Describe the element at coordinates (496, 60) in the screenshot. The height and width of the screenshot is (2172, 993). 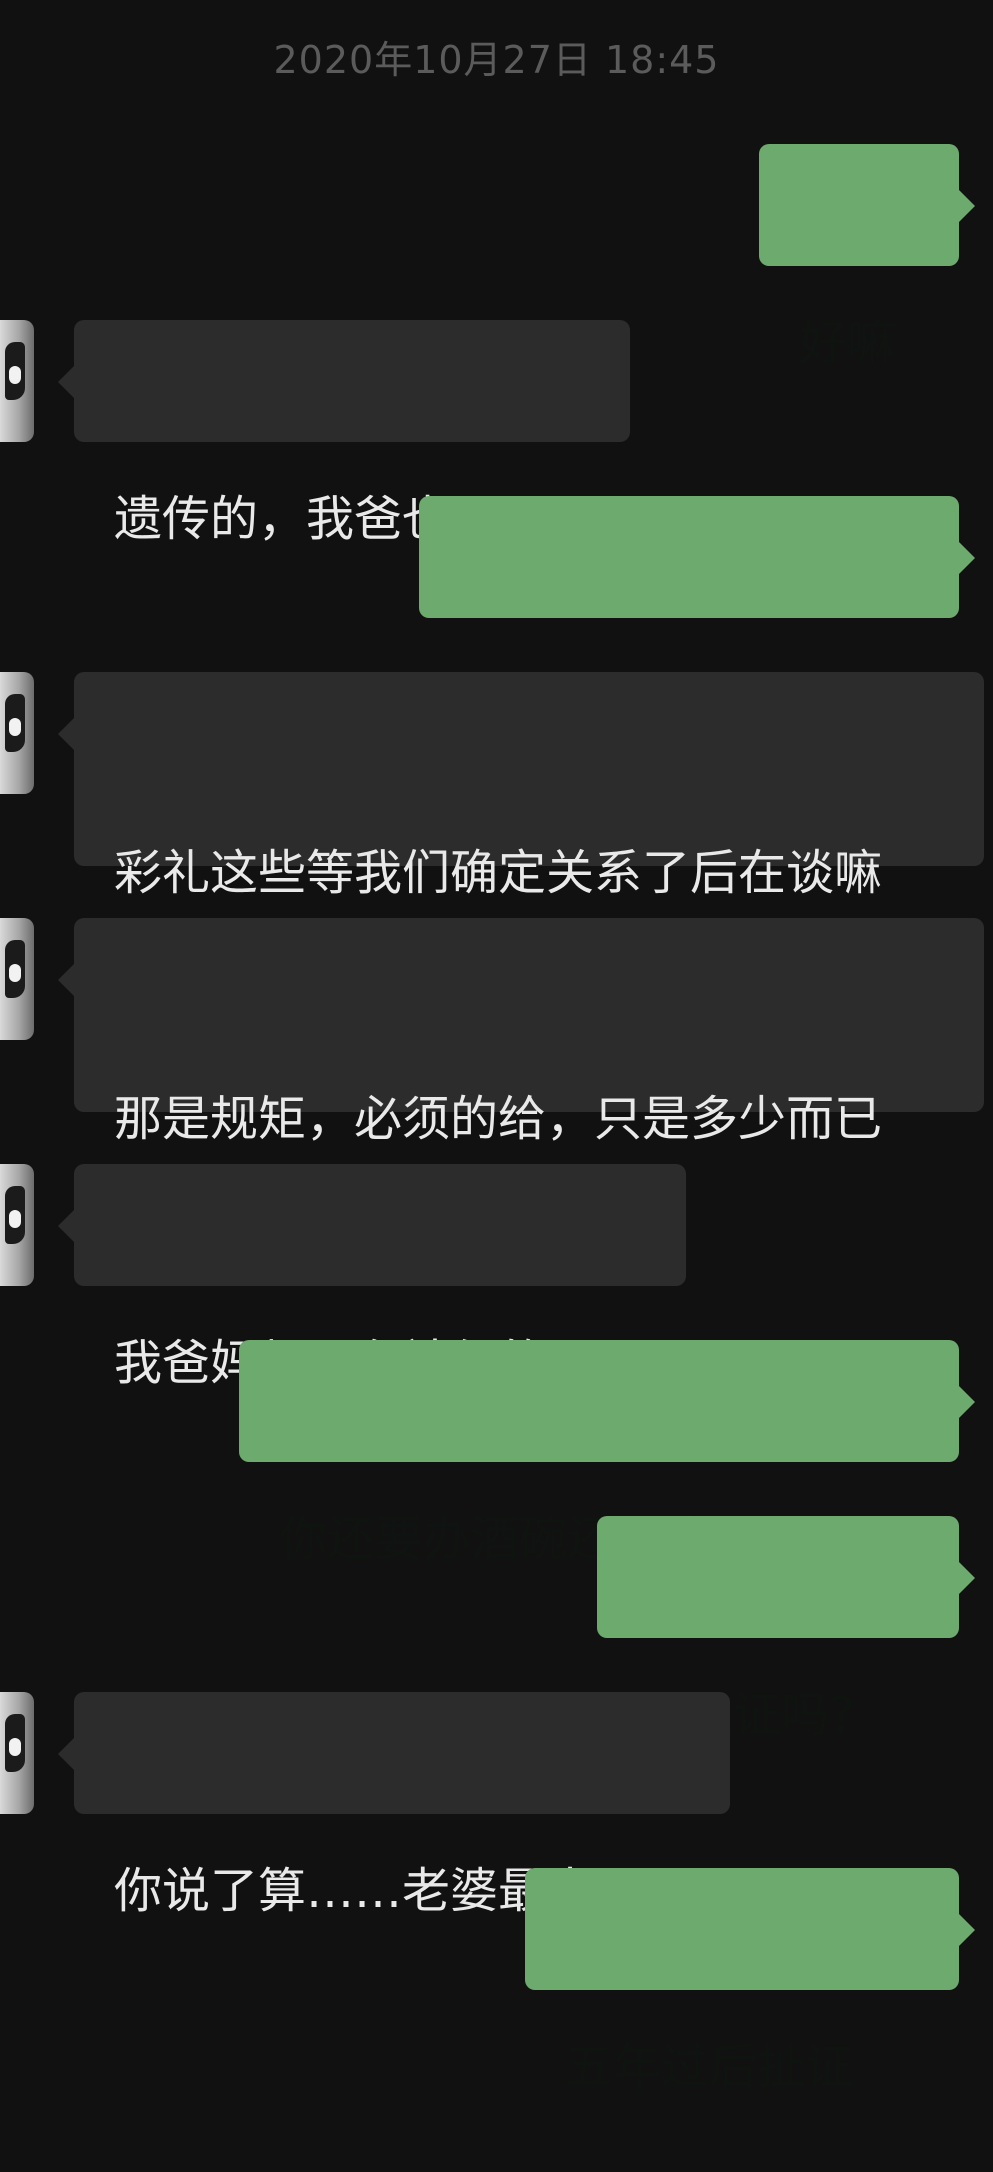
I see `chat-timestamp: 2020年10月27日 18:45` at that location.